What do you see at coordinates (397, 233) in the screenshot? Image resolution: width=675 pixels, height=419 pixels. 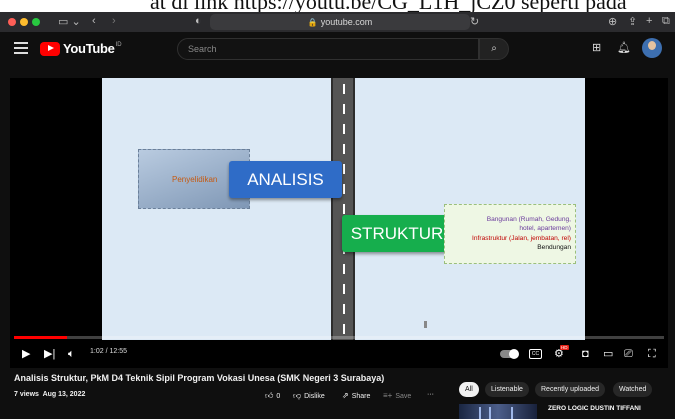 I see `struktur-box: STRUKTUR` at bounding box center [397, 233].